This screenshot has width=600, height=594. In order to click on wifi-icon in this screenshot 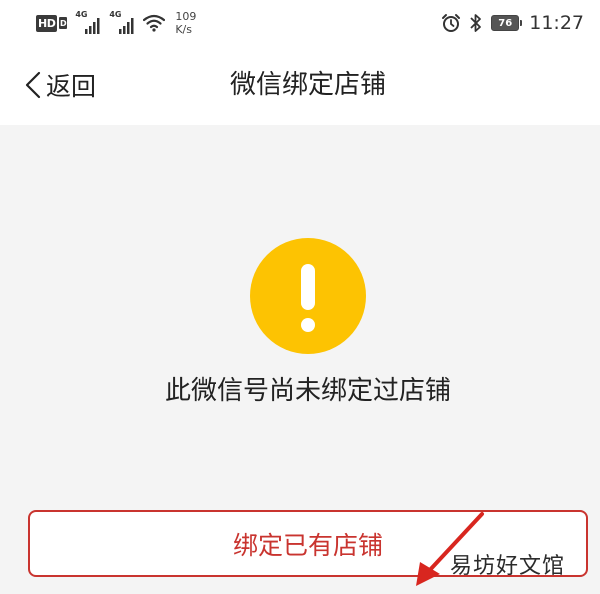, I will do `click(154, 23)`.